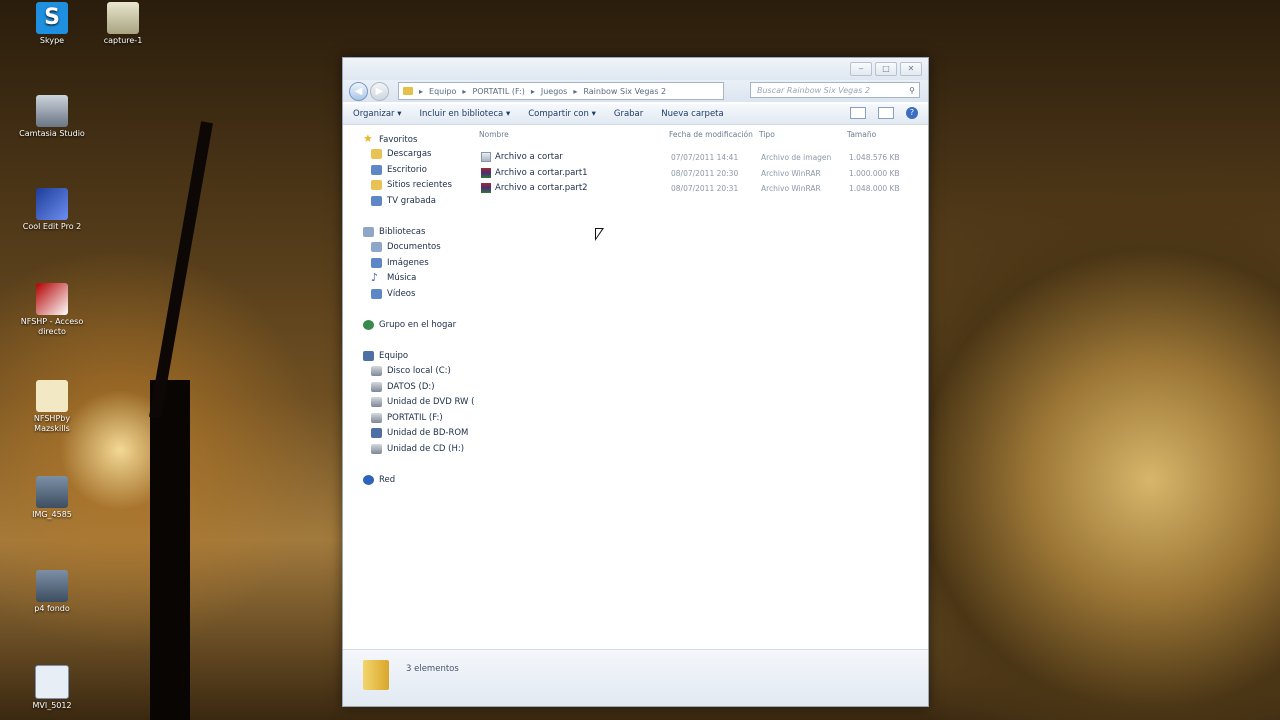 The image size is (1280, 720). What do you see at coordinates (529, 157) in the screenshot?
I see `file-name-text: Archivo a cortar` at bounding box center [529, 157].